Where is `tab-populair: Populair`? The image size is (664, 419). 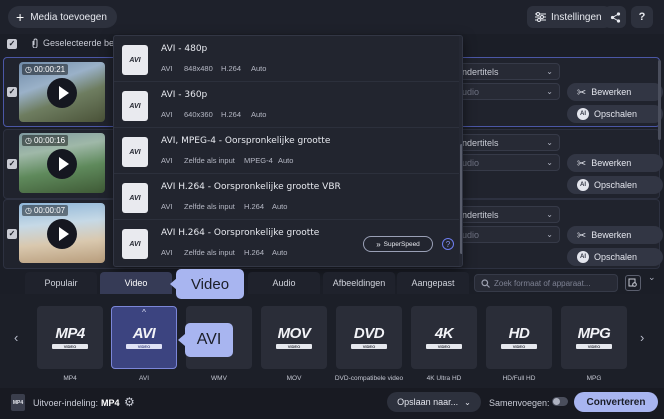
tab-populair: Populair is located at coordinates (61, 283).